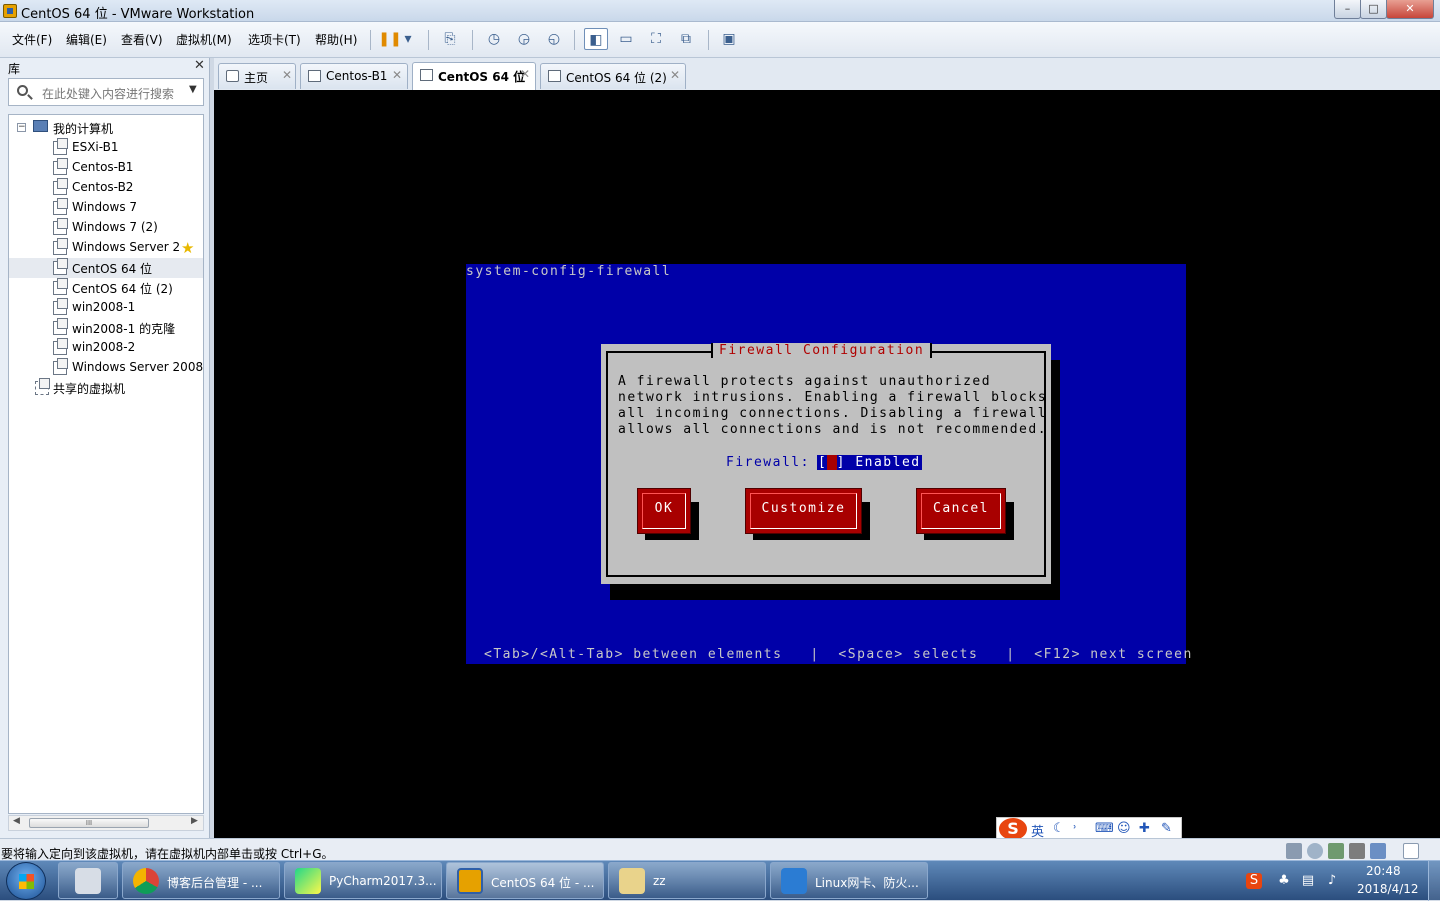 Image resolution: width=1440 pixels, height=901 pixels. What do you see at coordinates (687, 880) in the screenshot?
I see `taskbar-item-folder: zz` at bounding box center [687, 880].